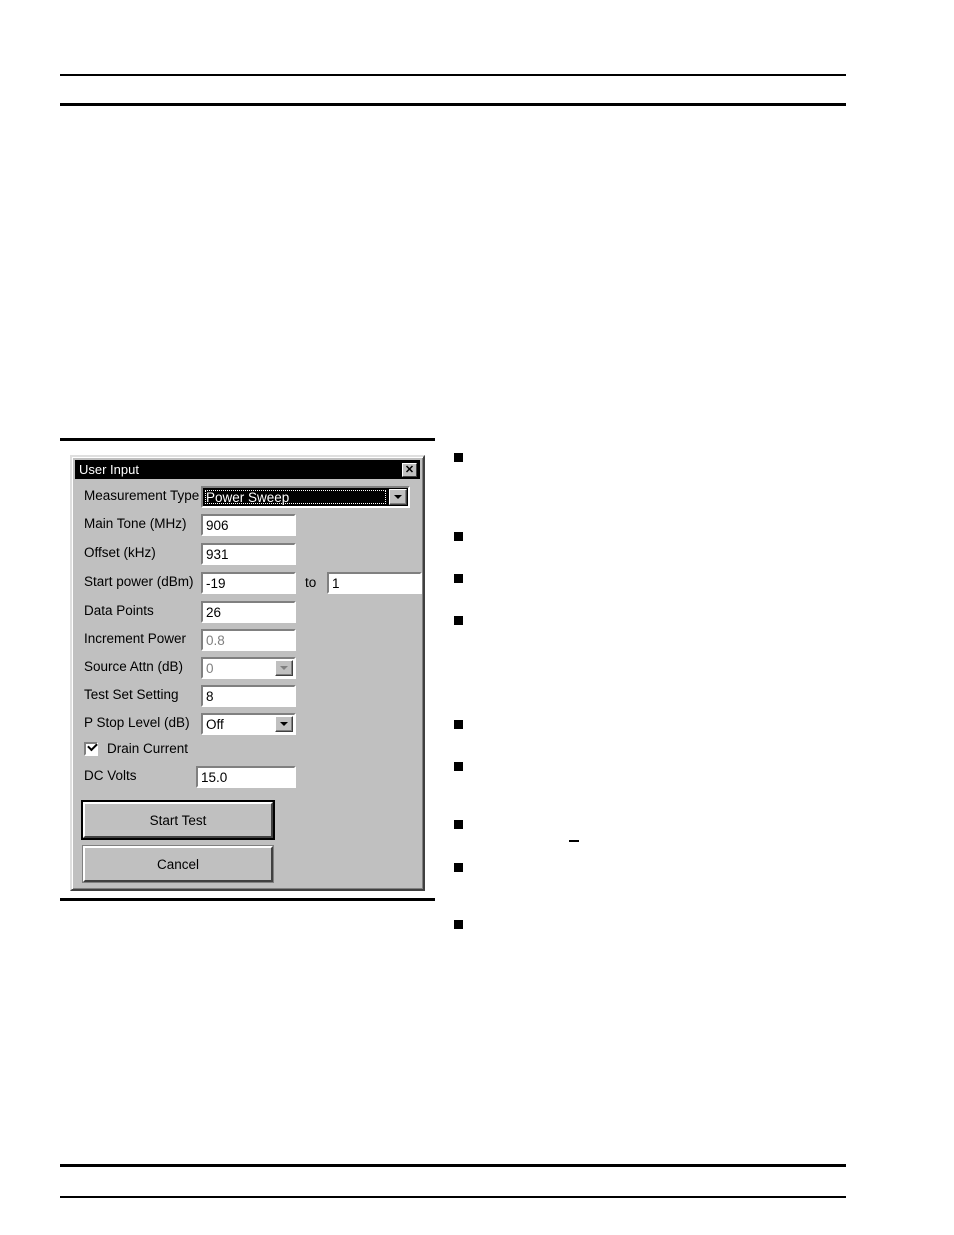 This screenshot has width=954, height=1235. Describe the element at coordinates (374, 583) in the screenshot. I see `start-power-to-input: 1` at that location.